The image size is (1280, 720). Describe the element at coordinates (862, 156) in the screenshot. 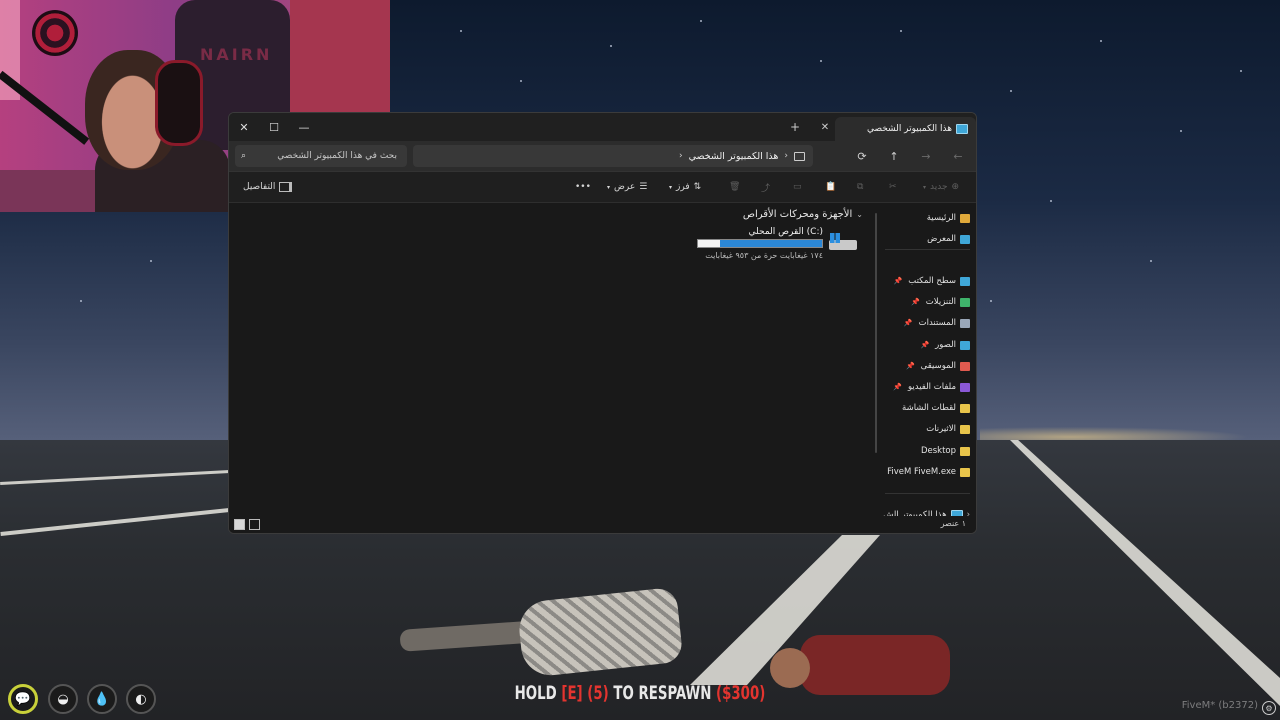

I see `refresh-button: ⟳` at that location.